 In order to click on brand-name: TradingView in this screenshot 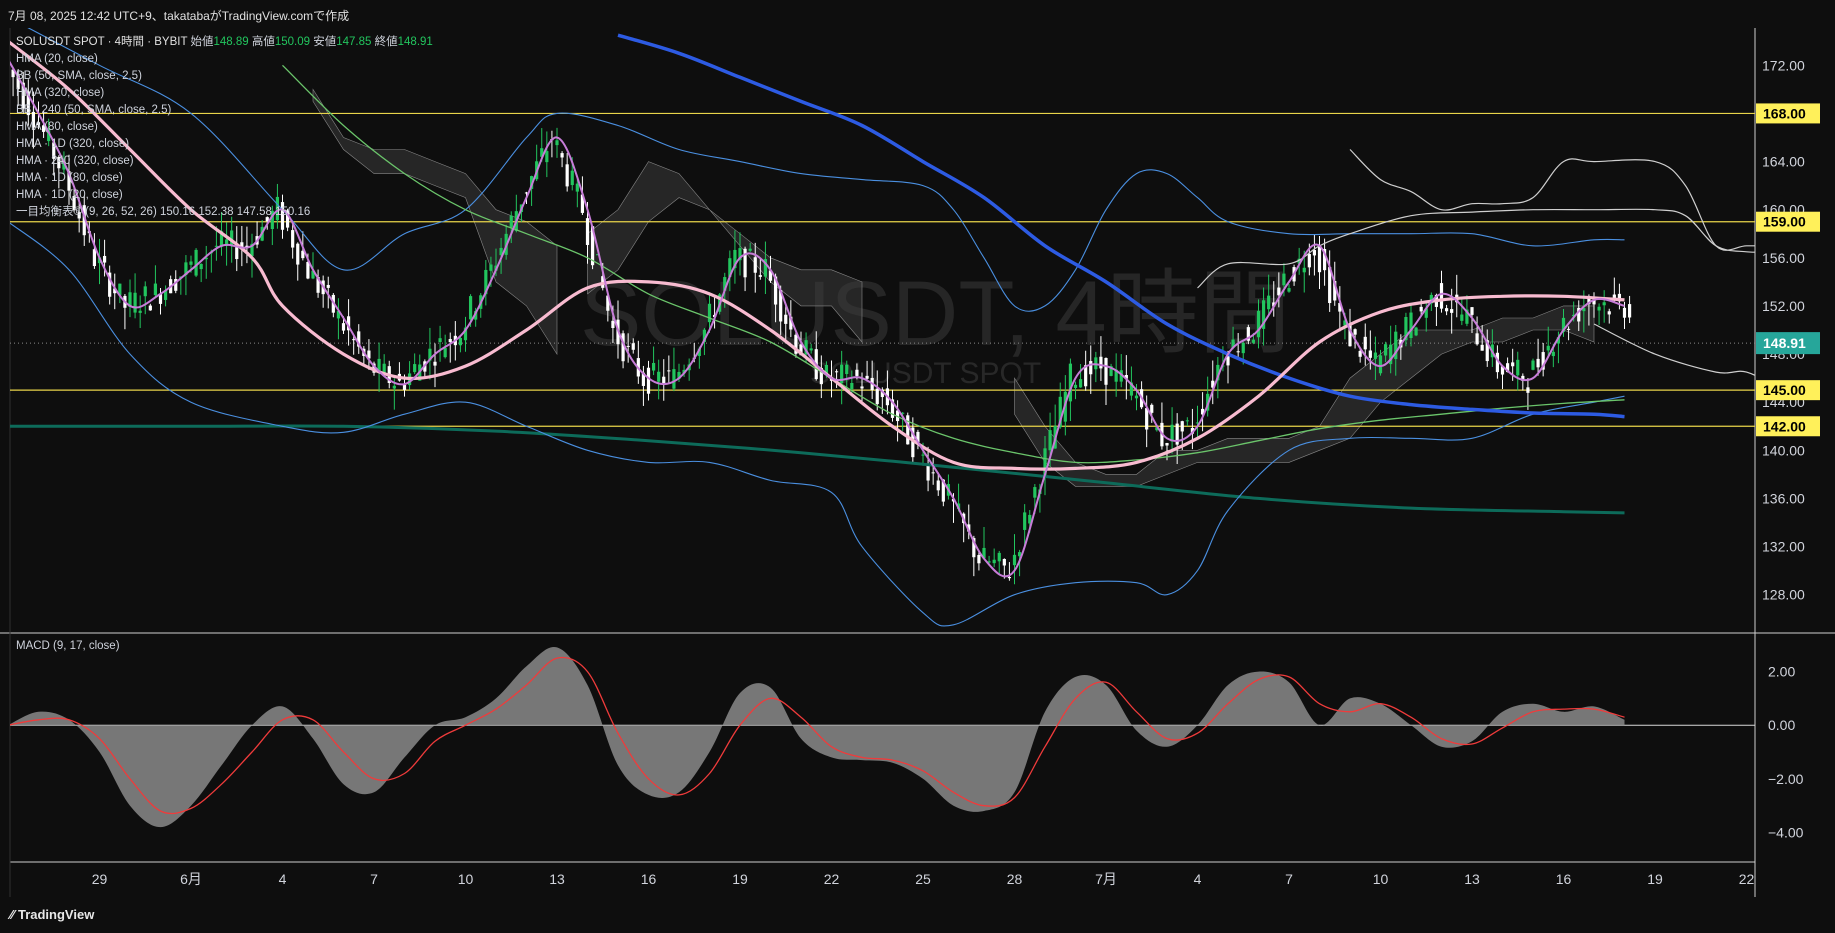, I will do `click(56, 914)`.